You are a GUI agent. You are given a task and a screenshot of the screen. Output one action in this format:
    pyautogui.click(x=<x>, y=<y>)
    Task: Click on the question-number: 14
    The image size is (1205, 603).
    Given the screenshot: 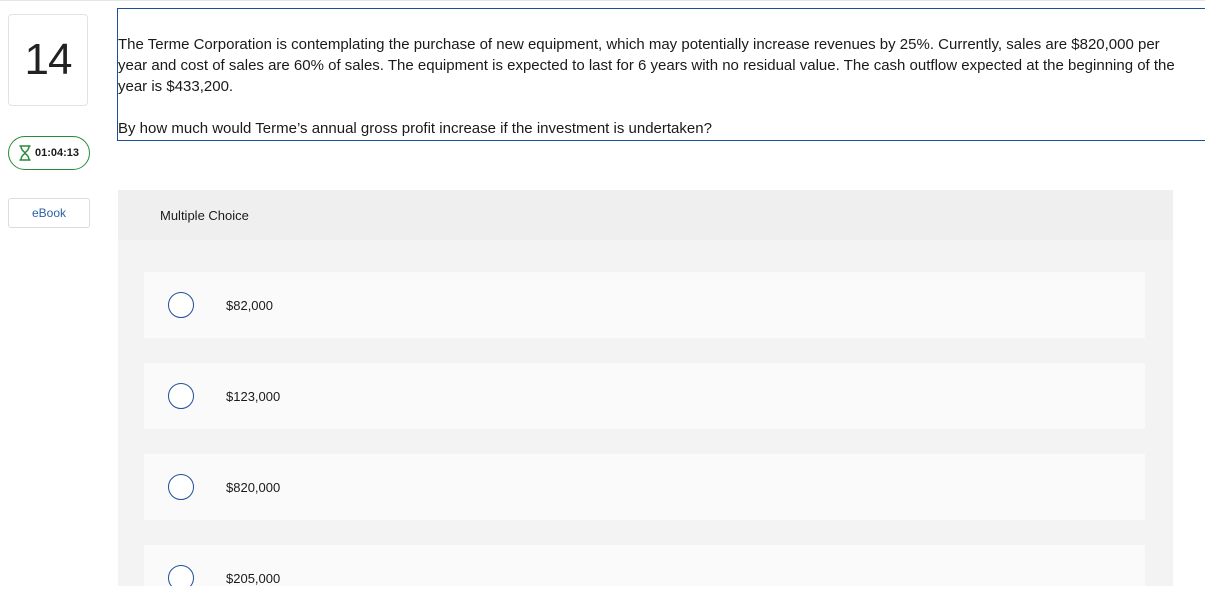 What is the action you would take?
    pyautogui.click(x=48, y=60)
    